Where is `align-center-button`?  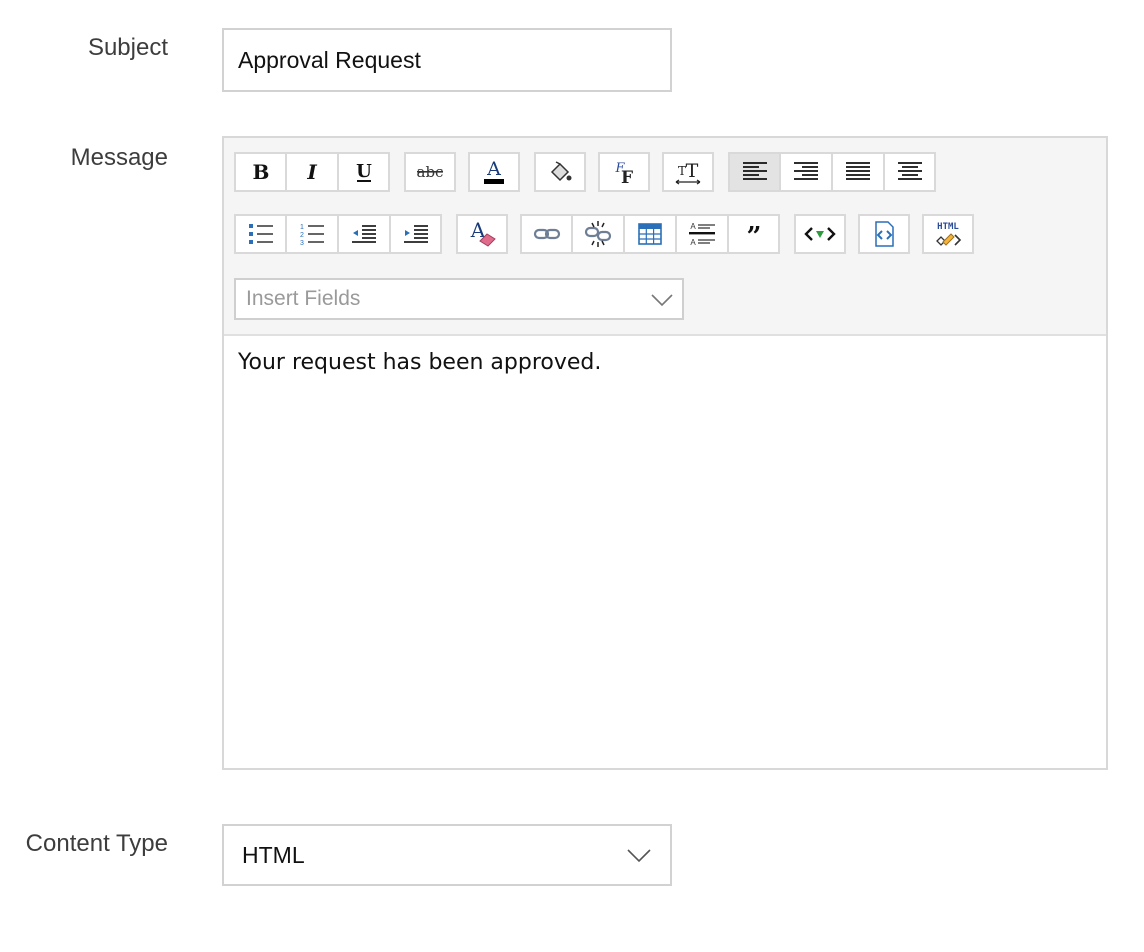
align-center-button is located at coordinates (910, 172).